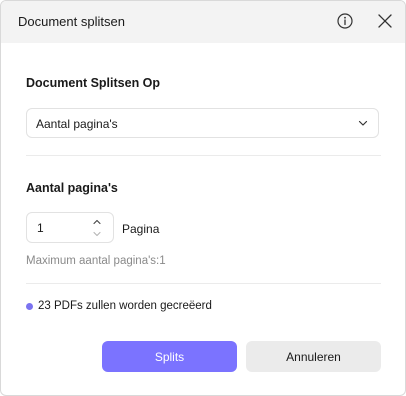 The width and height of the screenshot is (406, 396). I want to click on split-by-select: Aantal pagina's, so click(202, 123).